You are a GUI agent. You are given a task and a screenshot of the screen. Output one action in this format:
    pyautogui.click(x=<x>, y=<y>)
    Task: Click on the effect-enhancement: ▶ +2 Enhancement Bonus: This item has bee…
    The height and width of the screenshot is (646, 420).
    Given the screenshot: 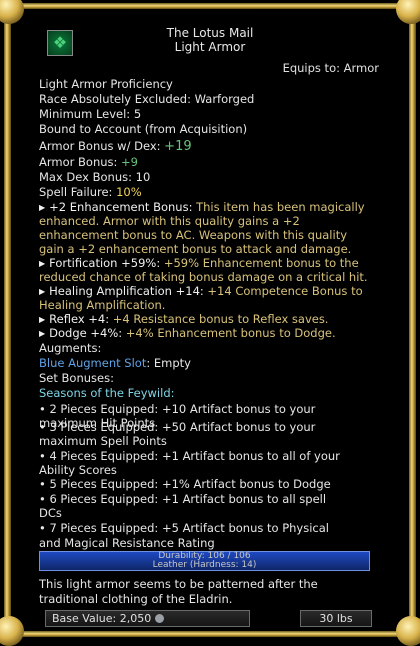 What is the action you would take?
    pyautogui.click(x=202, y=207)
    